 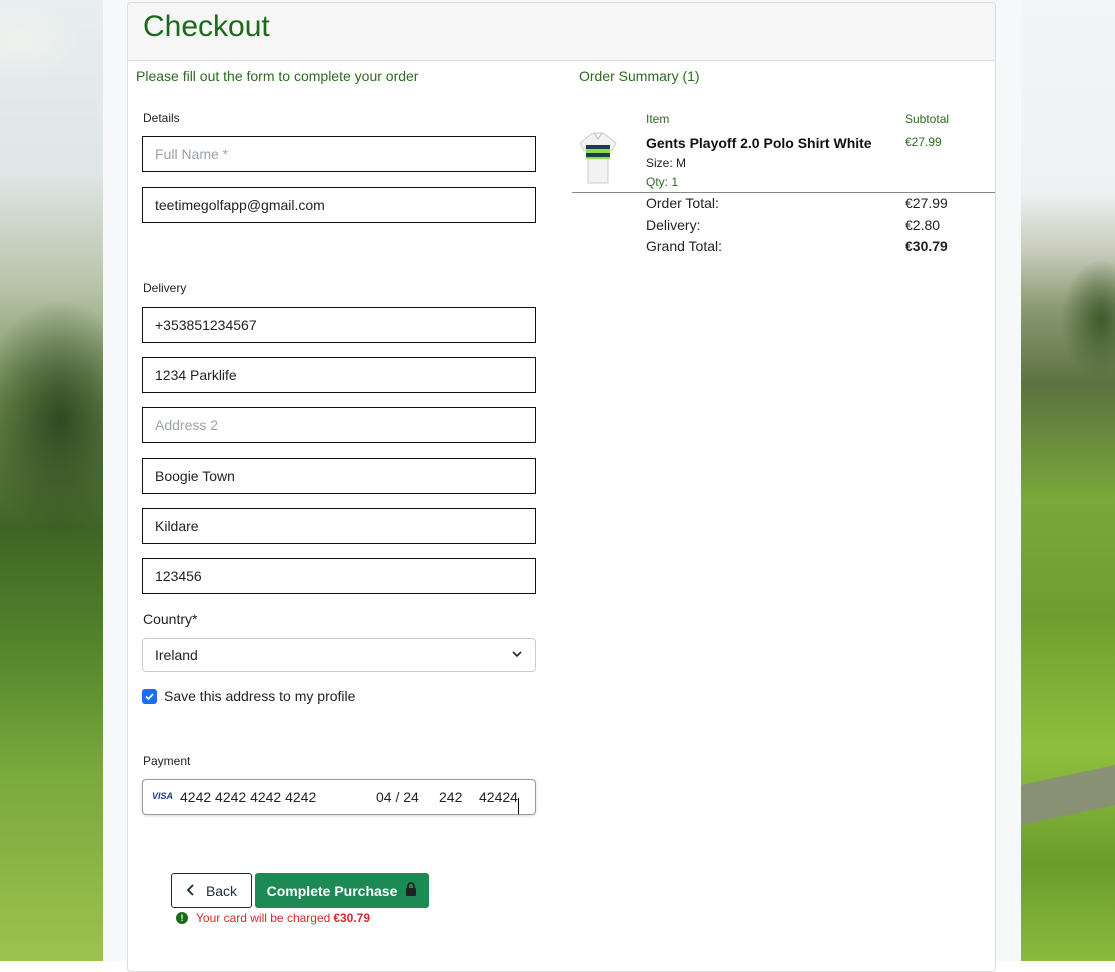 What do you see at coordinates (662, 182) in the screenshot?
I see `product-qty: Qty: 1` at bounding box center [662, 182].